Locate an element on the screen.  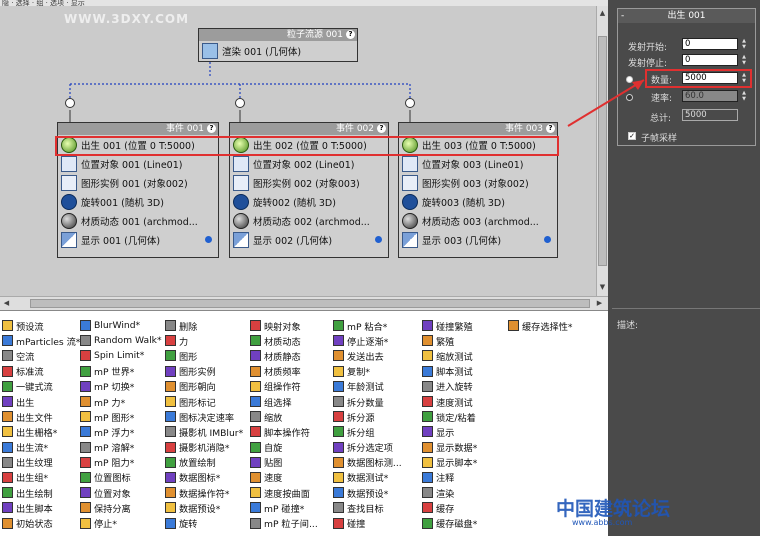
depot-item: 删除 is located at coordinates (204, 325).